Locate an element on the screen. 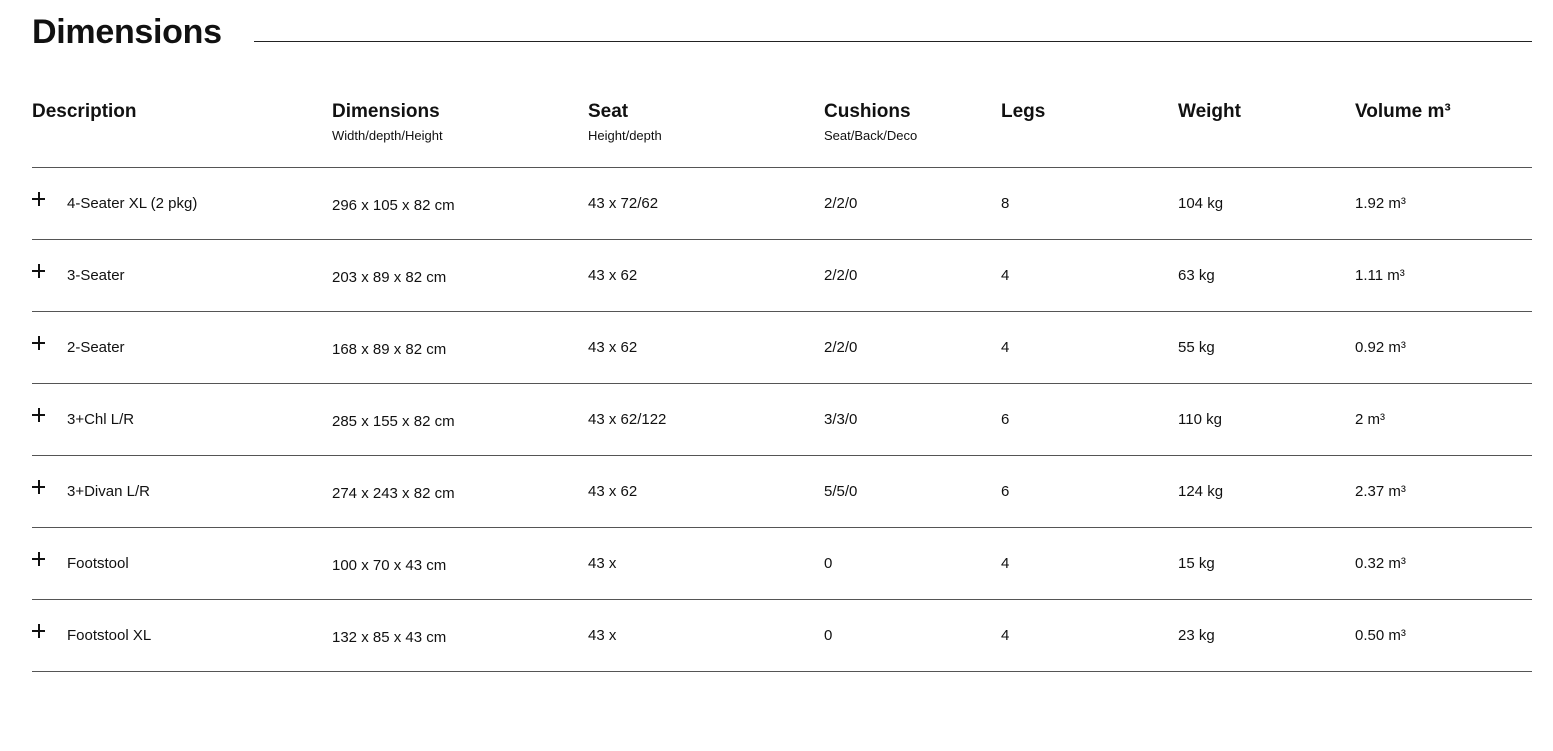  row-volume: 2 m³ is located at coordinates (1370, 419).